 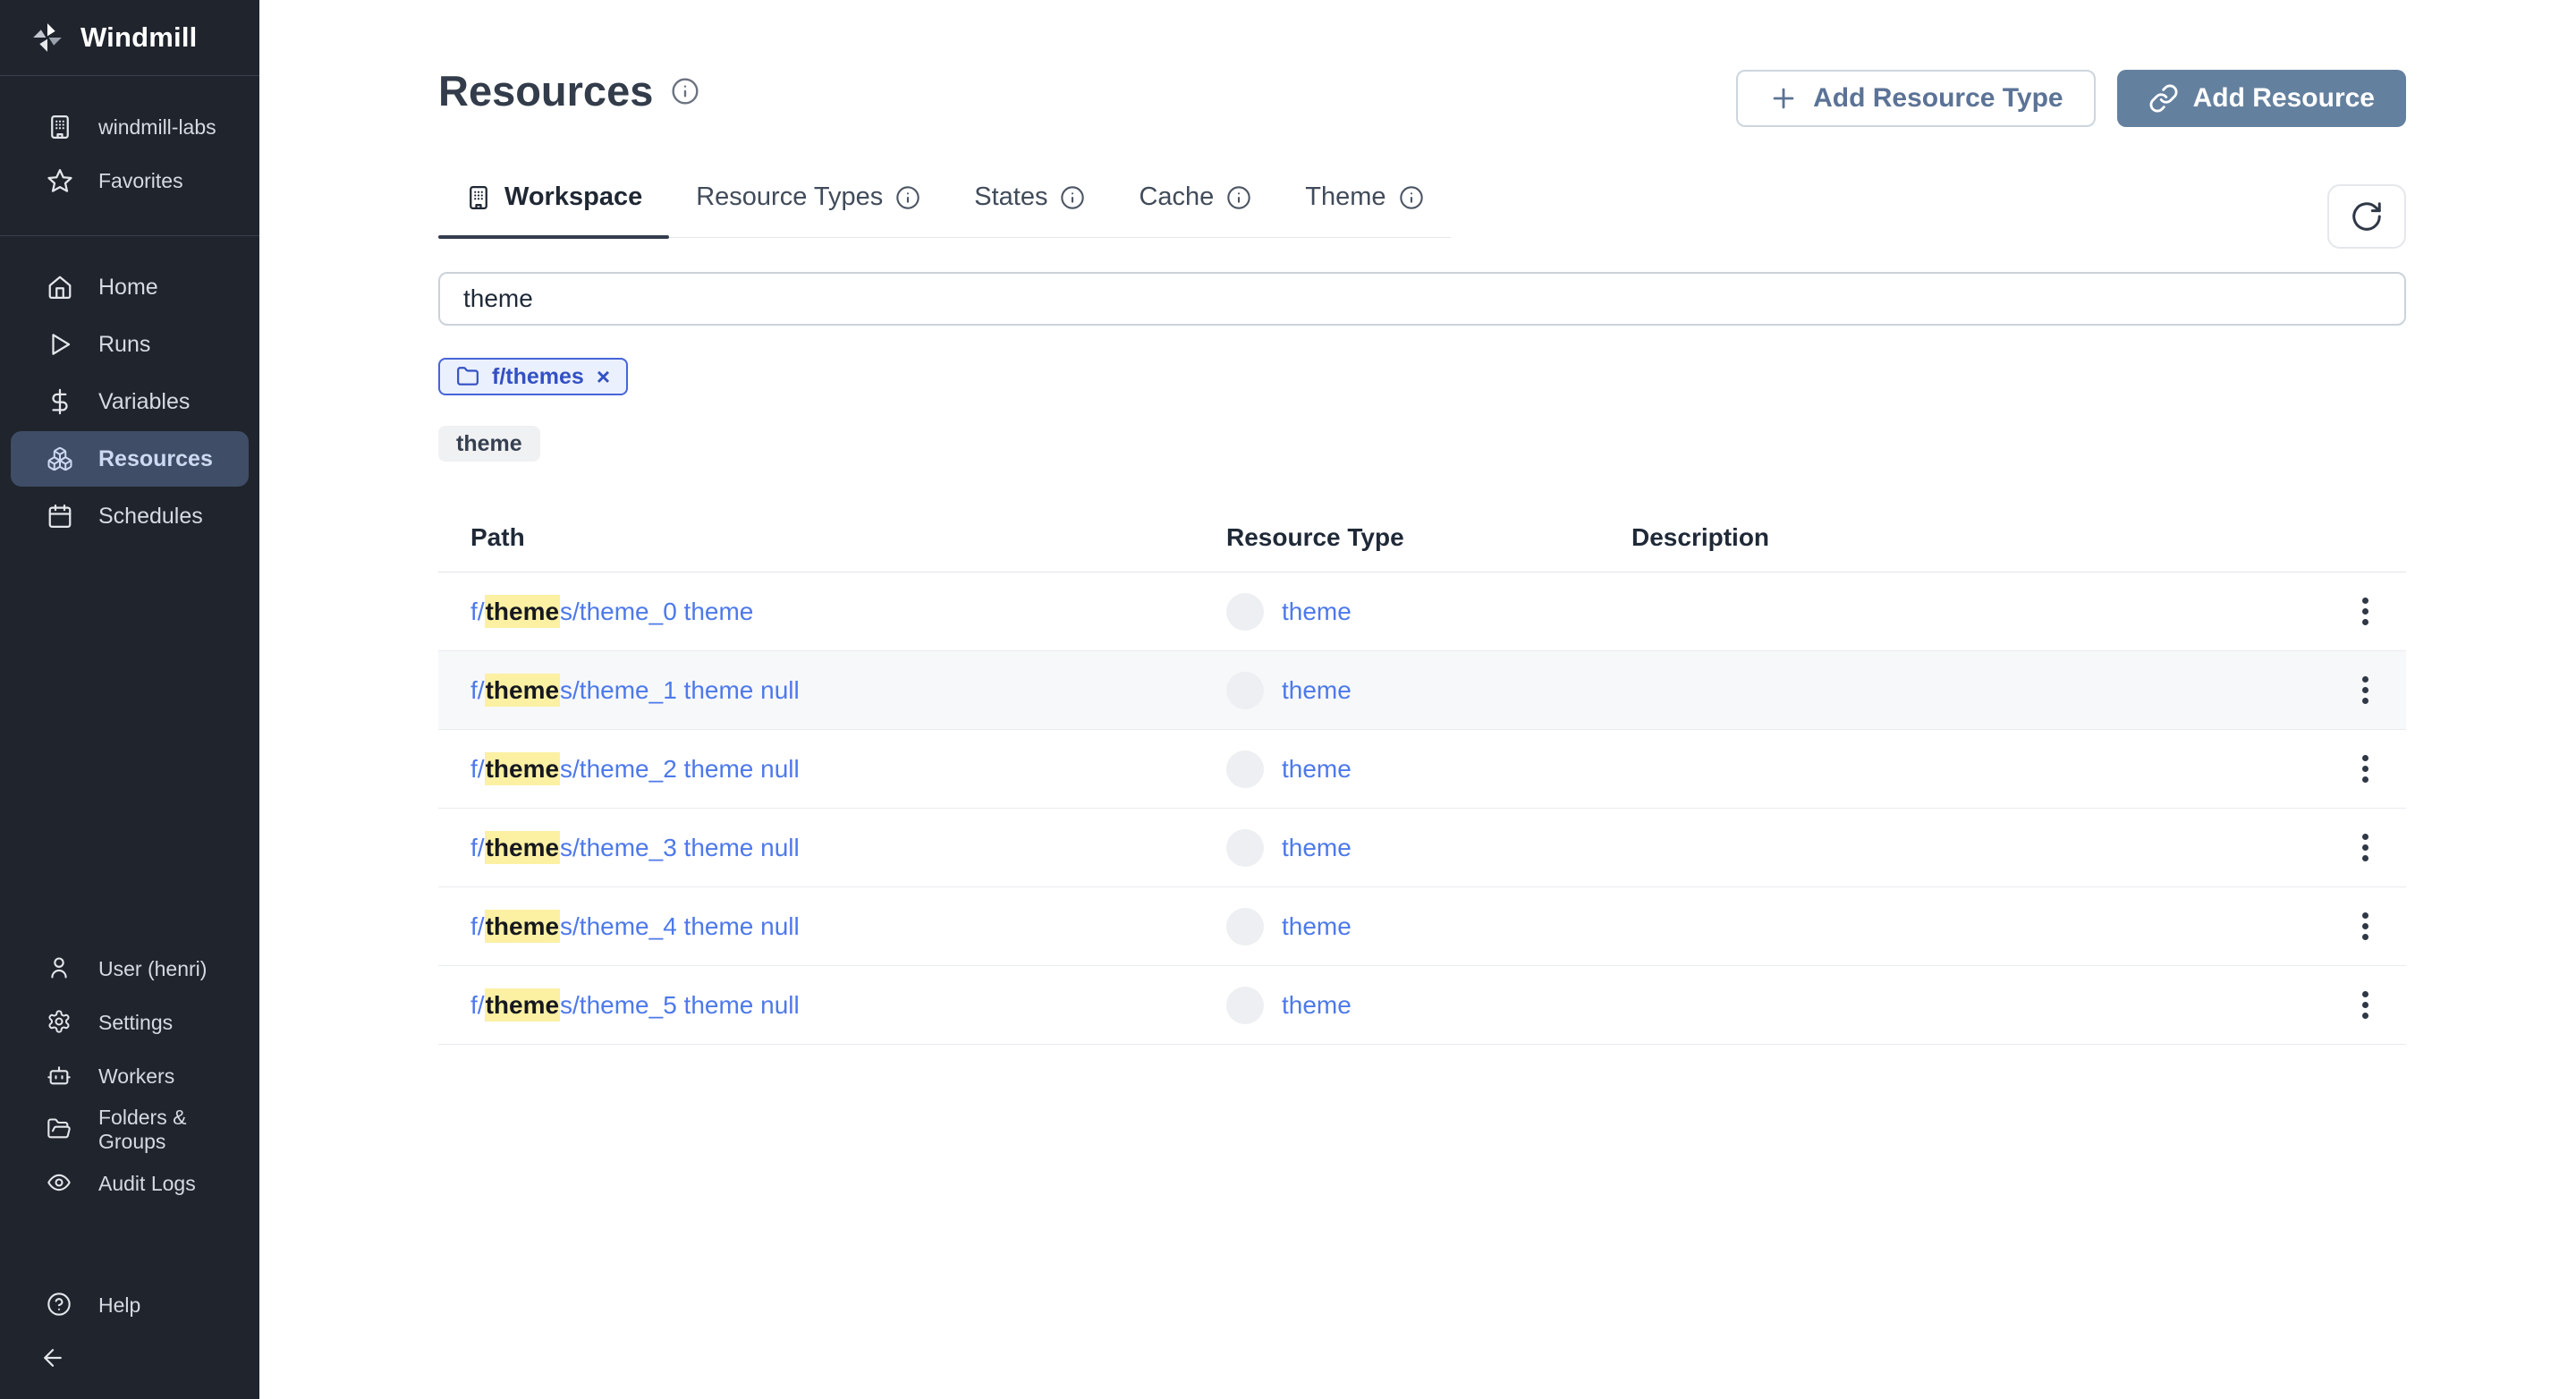 I want to click on sidebar-item-variables: Variables, so click(x=130, y=401).